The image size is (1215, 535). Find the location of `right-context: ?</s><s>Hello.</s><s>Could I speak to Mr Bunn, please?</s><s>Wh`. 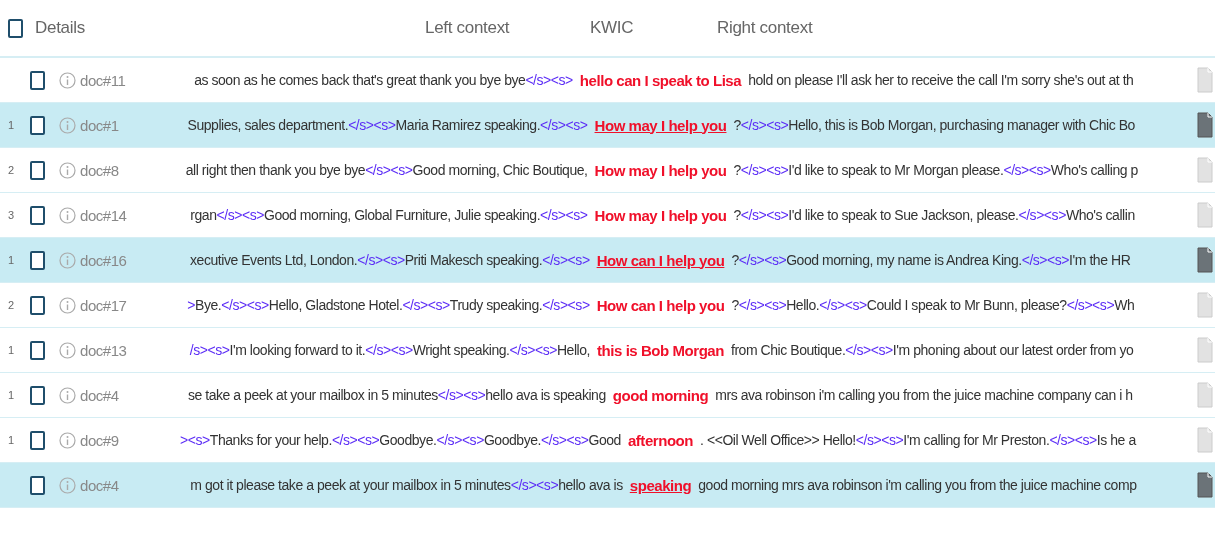

right-context: ?</s><s>Hello.</s><s>Could I speak to Mr Bunn, please?</s><s>Wh is located at coordinates (933, 305).